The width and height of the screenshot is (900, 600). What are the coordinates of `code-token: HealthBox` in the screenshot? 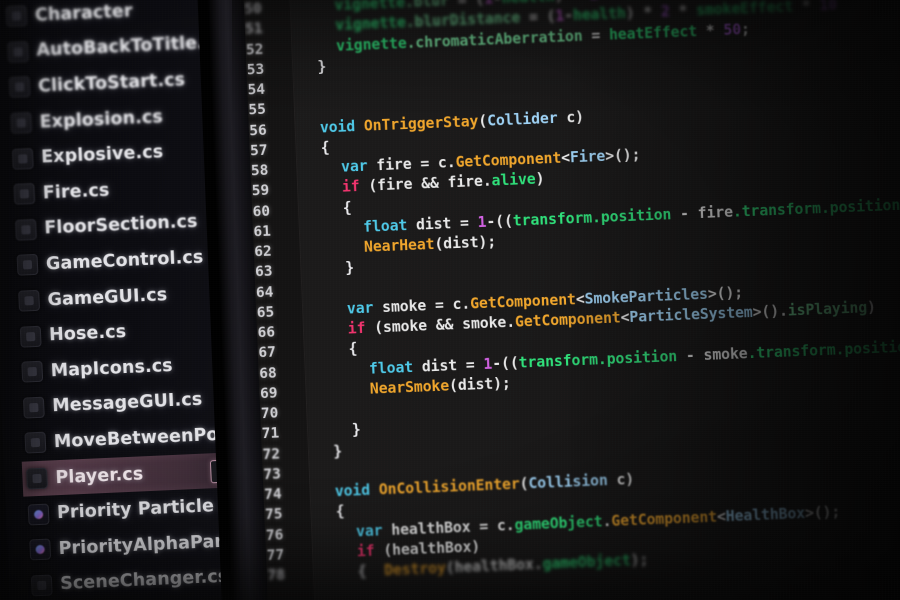 It's located at (765, 514).